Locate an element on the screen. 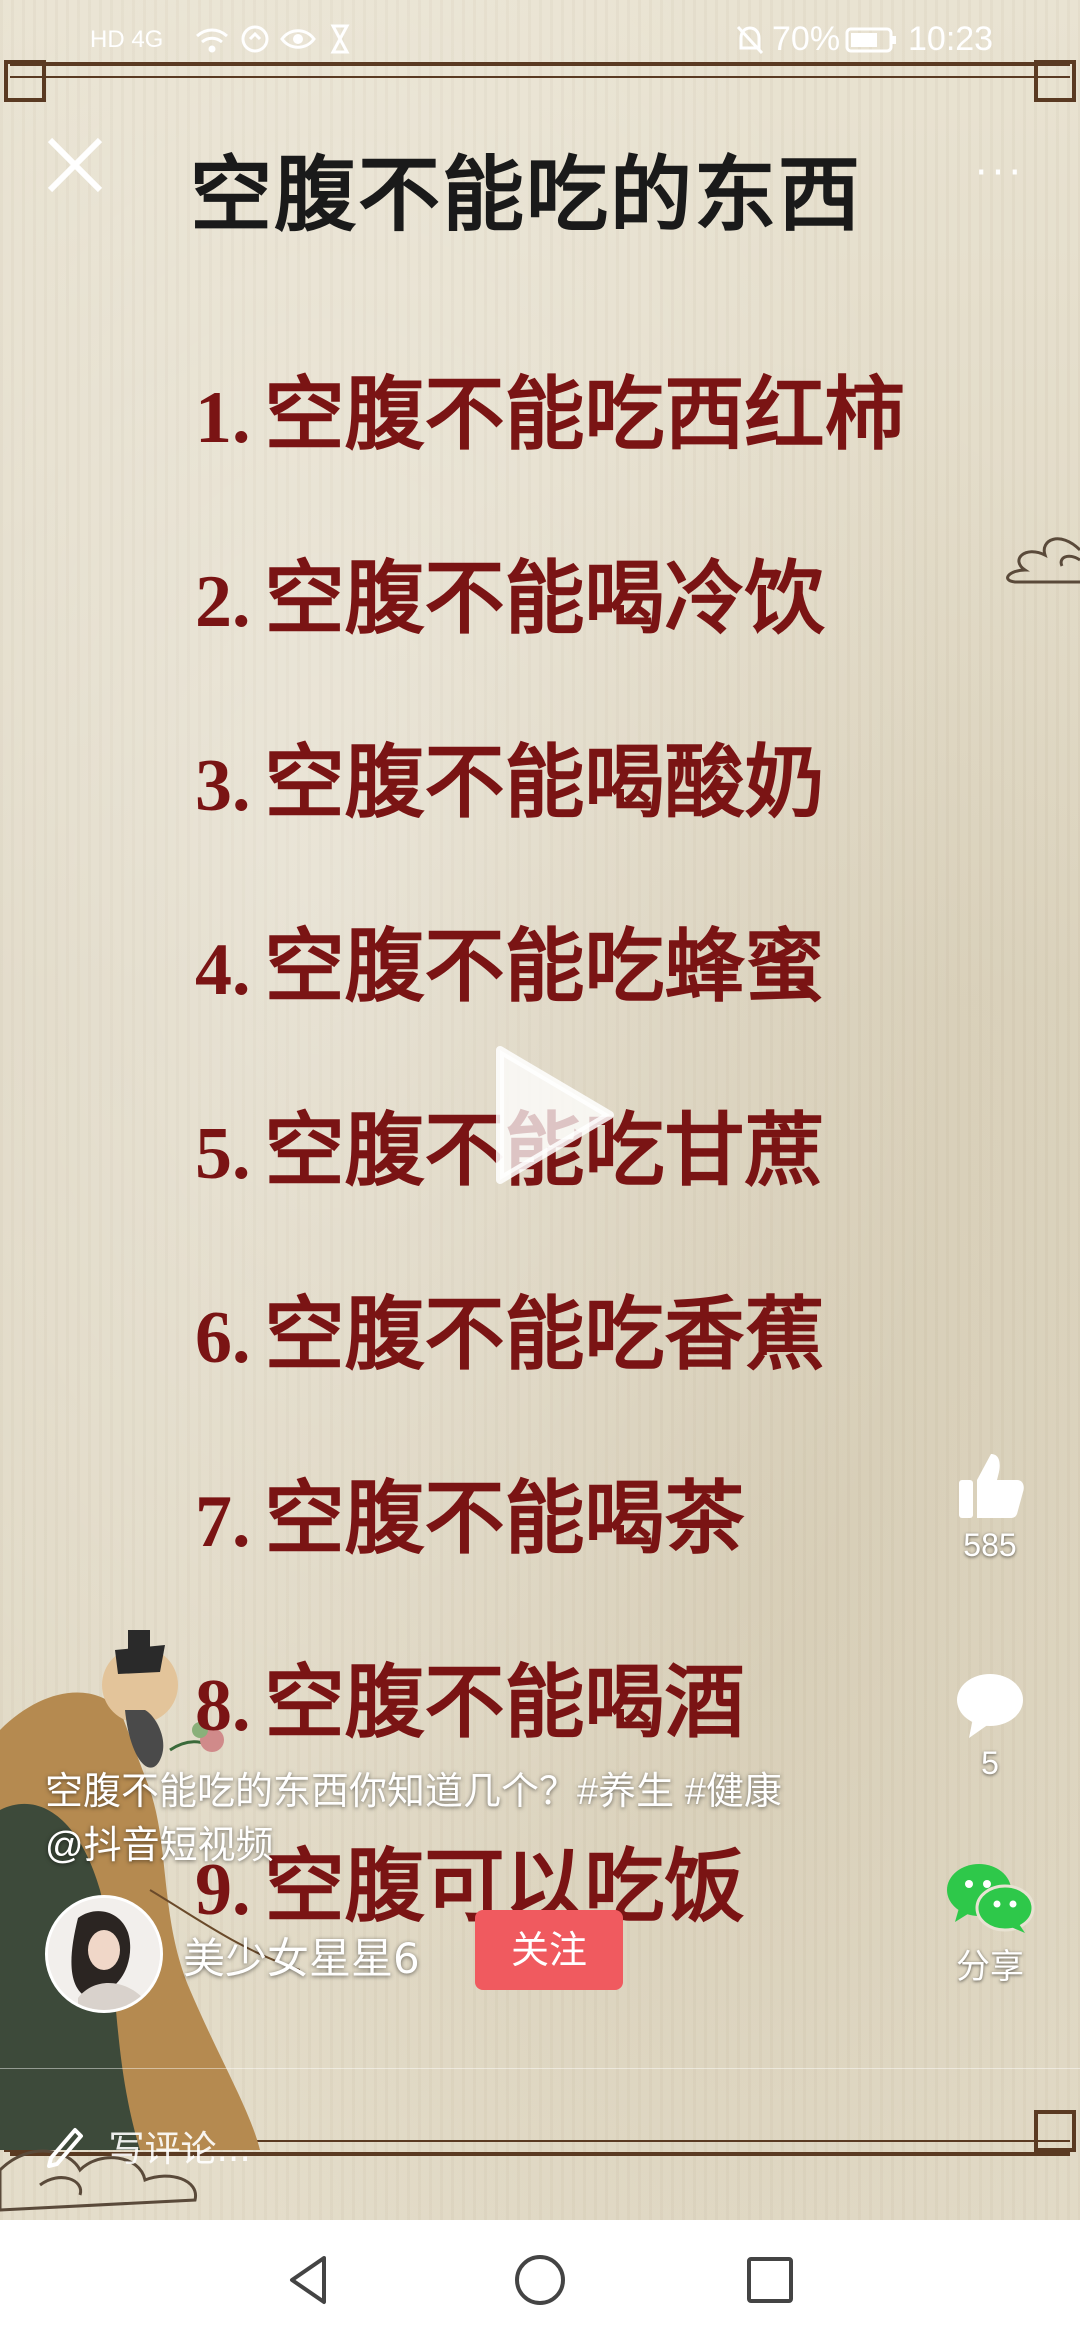 The width and height of the screenshot is (1080, 2340). list-item: 1. 空腹不能吃西红柿 is located at coordinates (575, 442).